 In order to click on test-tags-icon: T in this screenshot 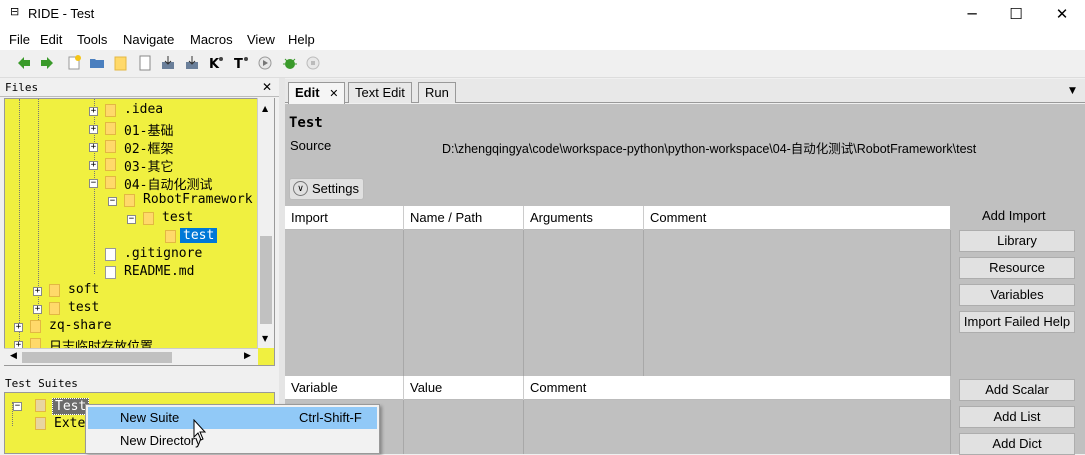, I will do `click(241, 63)`.